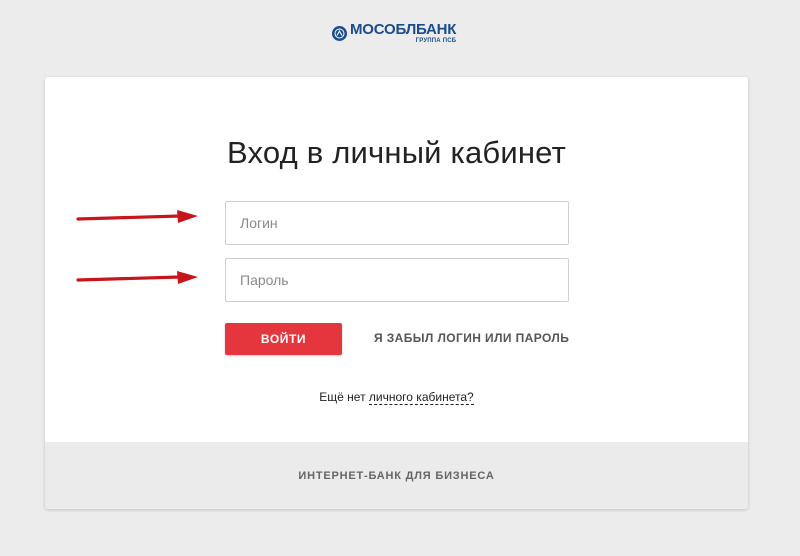  Describe the element at coordinates (344, 397) in the screenshot. I see `signup-prefix-text: Ещё нет` at that location.